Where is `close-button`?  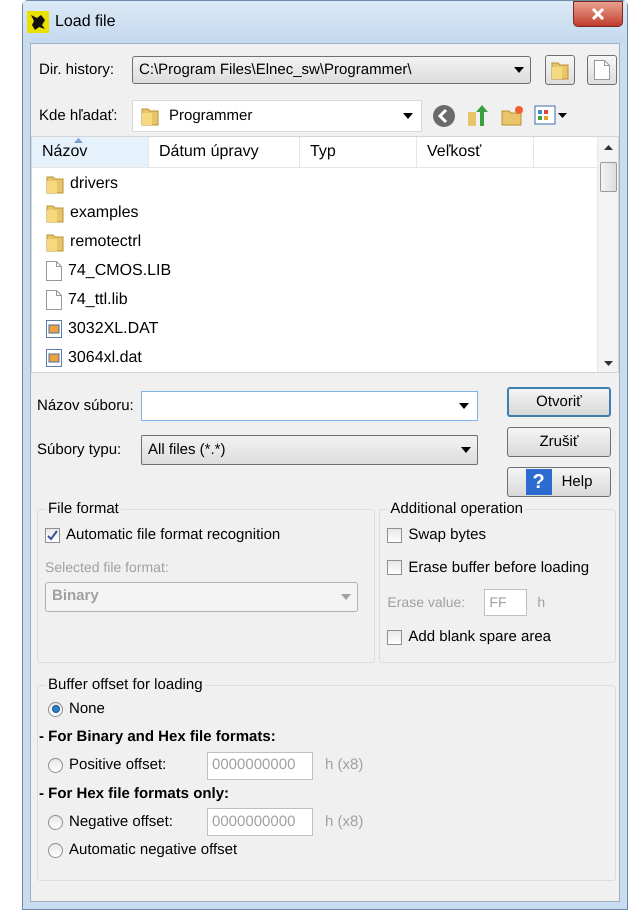
close-button is located at coordinates (598, 14).